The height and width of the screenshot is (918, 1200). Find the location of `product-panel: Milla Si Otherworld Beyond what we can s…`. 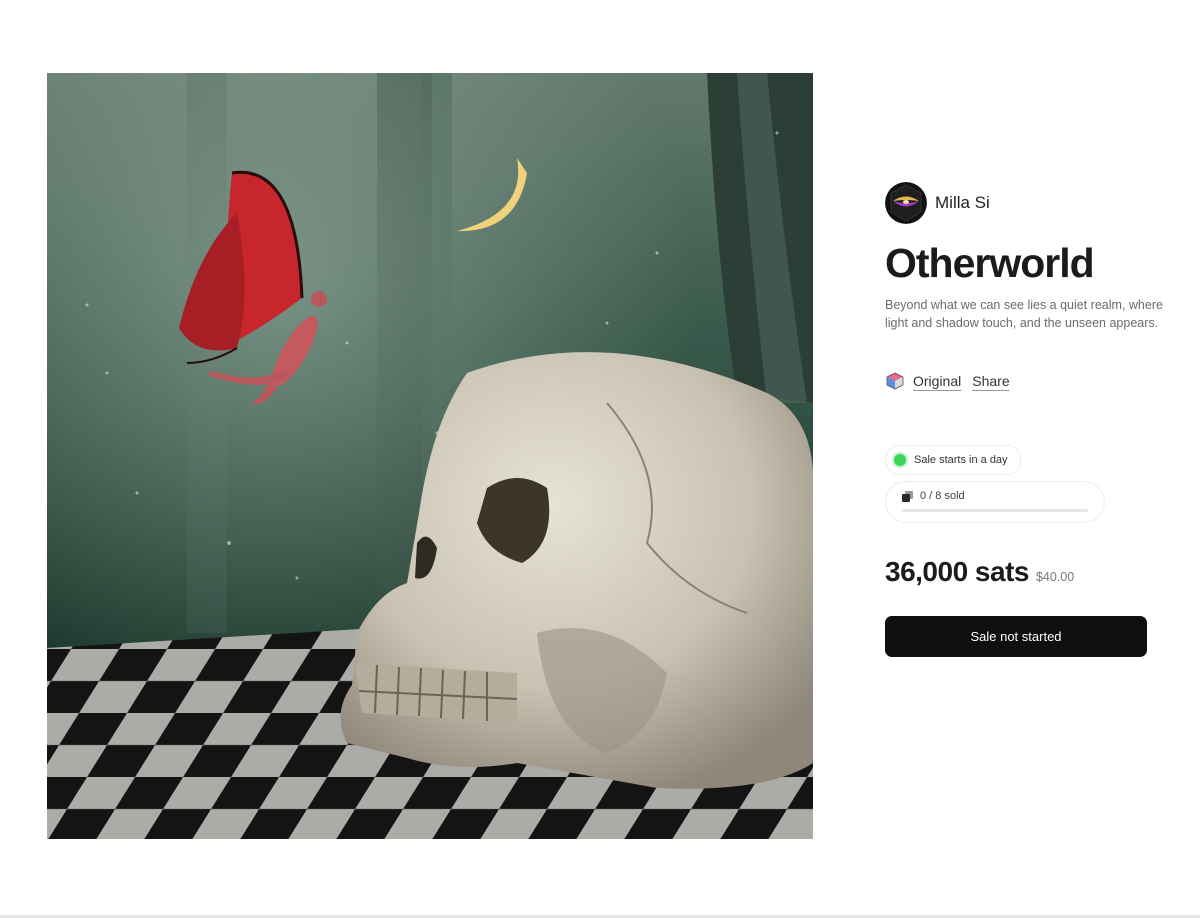

product-panel: Milla Si Otherworld Beyond what we can s… is located at coordinates (1035, 419).